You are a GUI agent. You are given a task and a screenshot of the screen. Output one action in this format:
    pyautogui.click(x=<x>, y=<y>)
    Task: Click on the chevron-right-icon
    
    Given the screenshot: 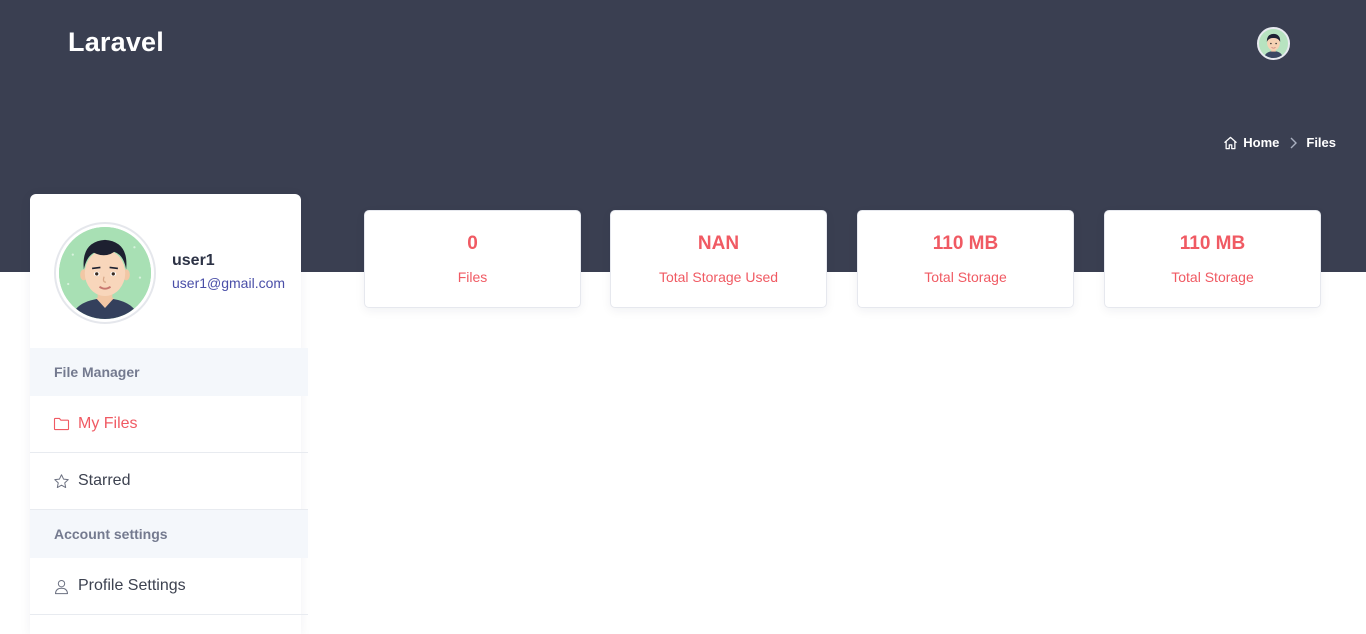 What is the action you would take?
    pyautogui.click(x=1293, y=143)
    